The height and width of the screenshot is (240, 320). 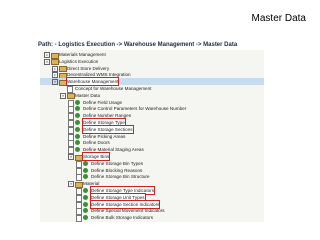 What do you see at coordinates (79, 218) in the screenshot?
I see `documentation-icon` at bounding box center [79, 218].